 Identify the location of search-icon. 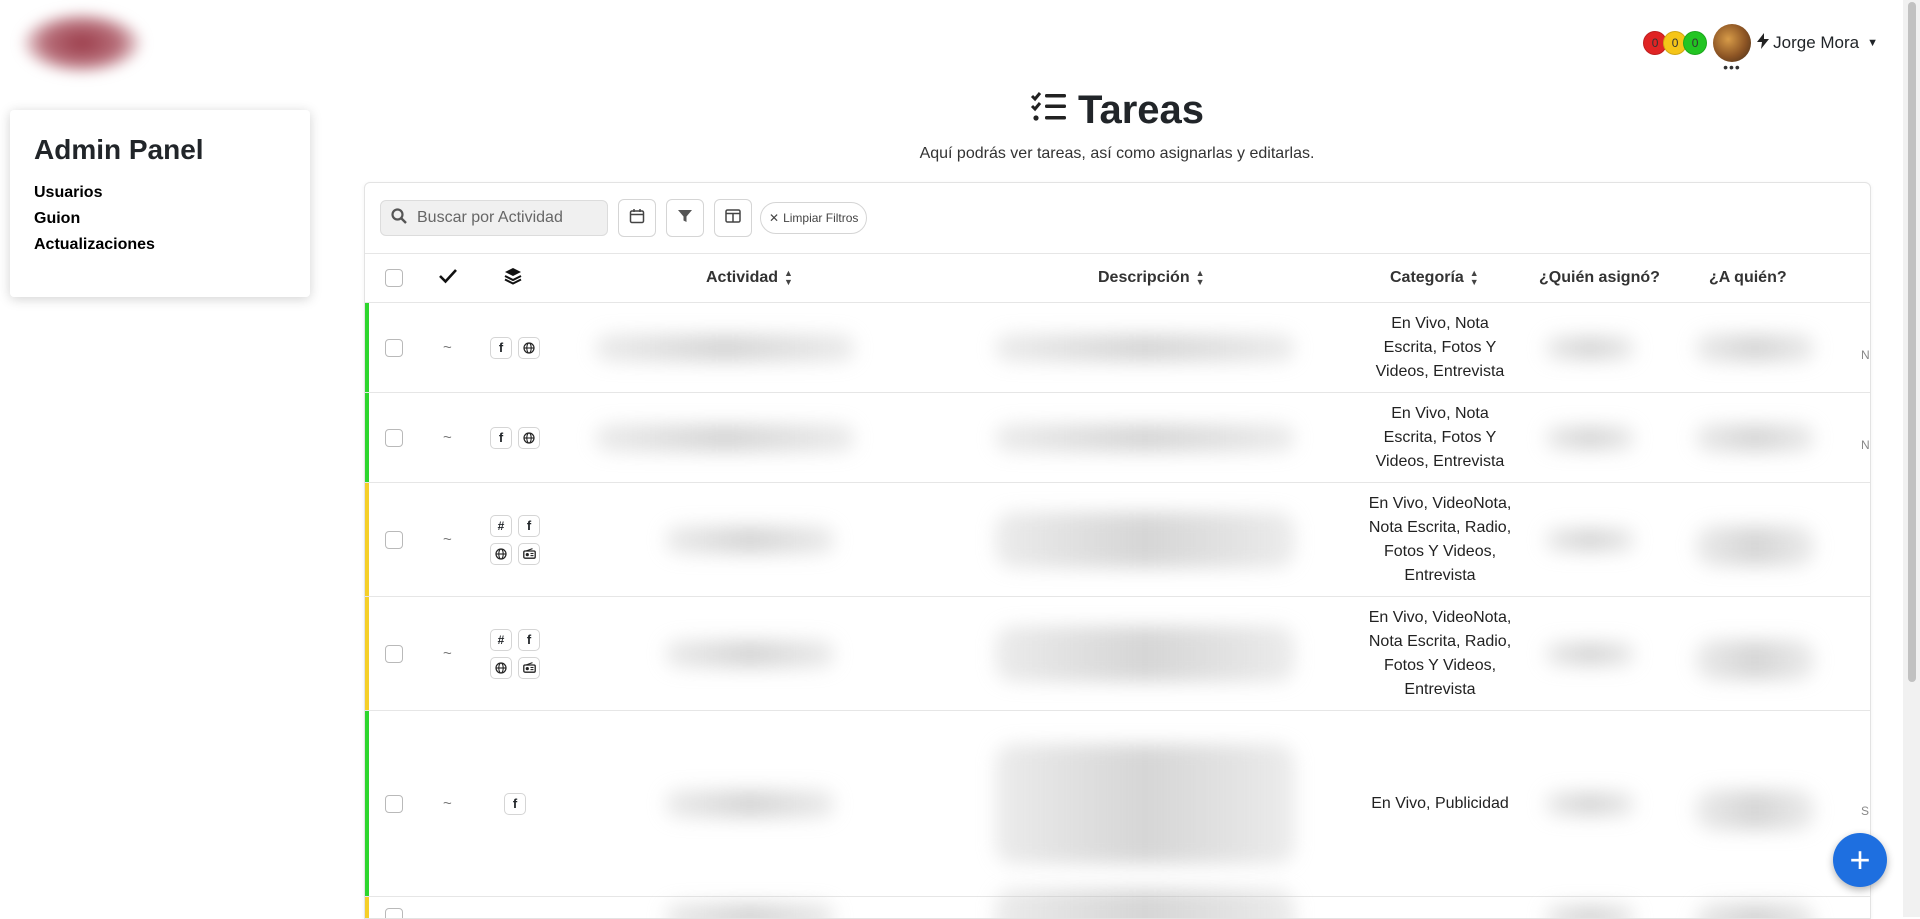
(399, 218).